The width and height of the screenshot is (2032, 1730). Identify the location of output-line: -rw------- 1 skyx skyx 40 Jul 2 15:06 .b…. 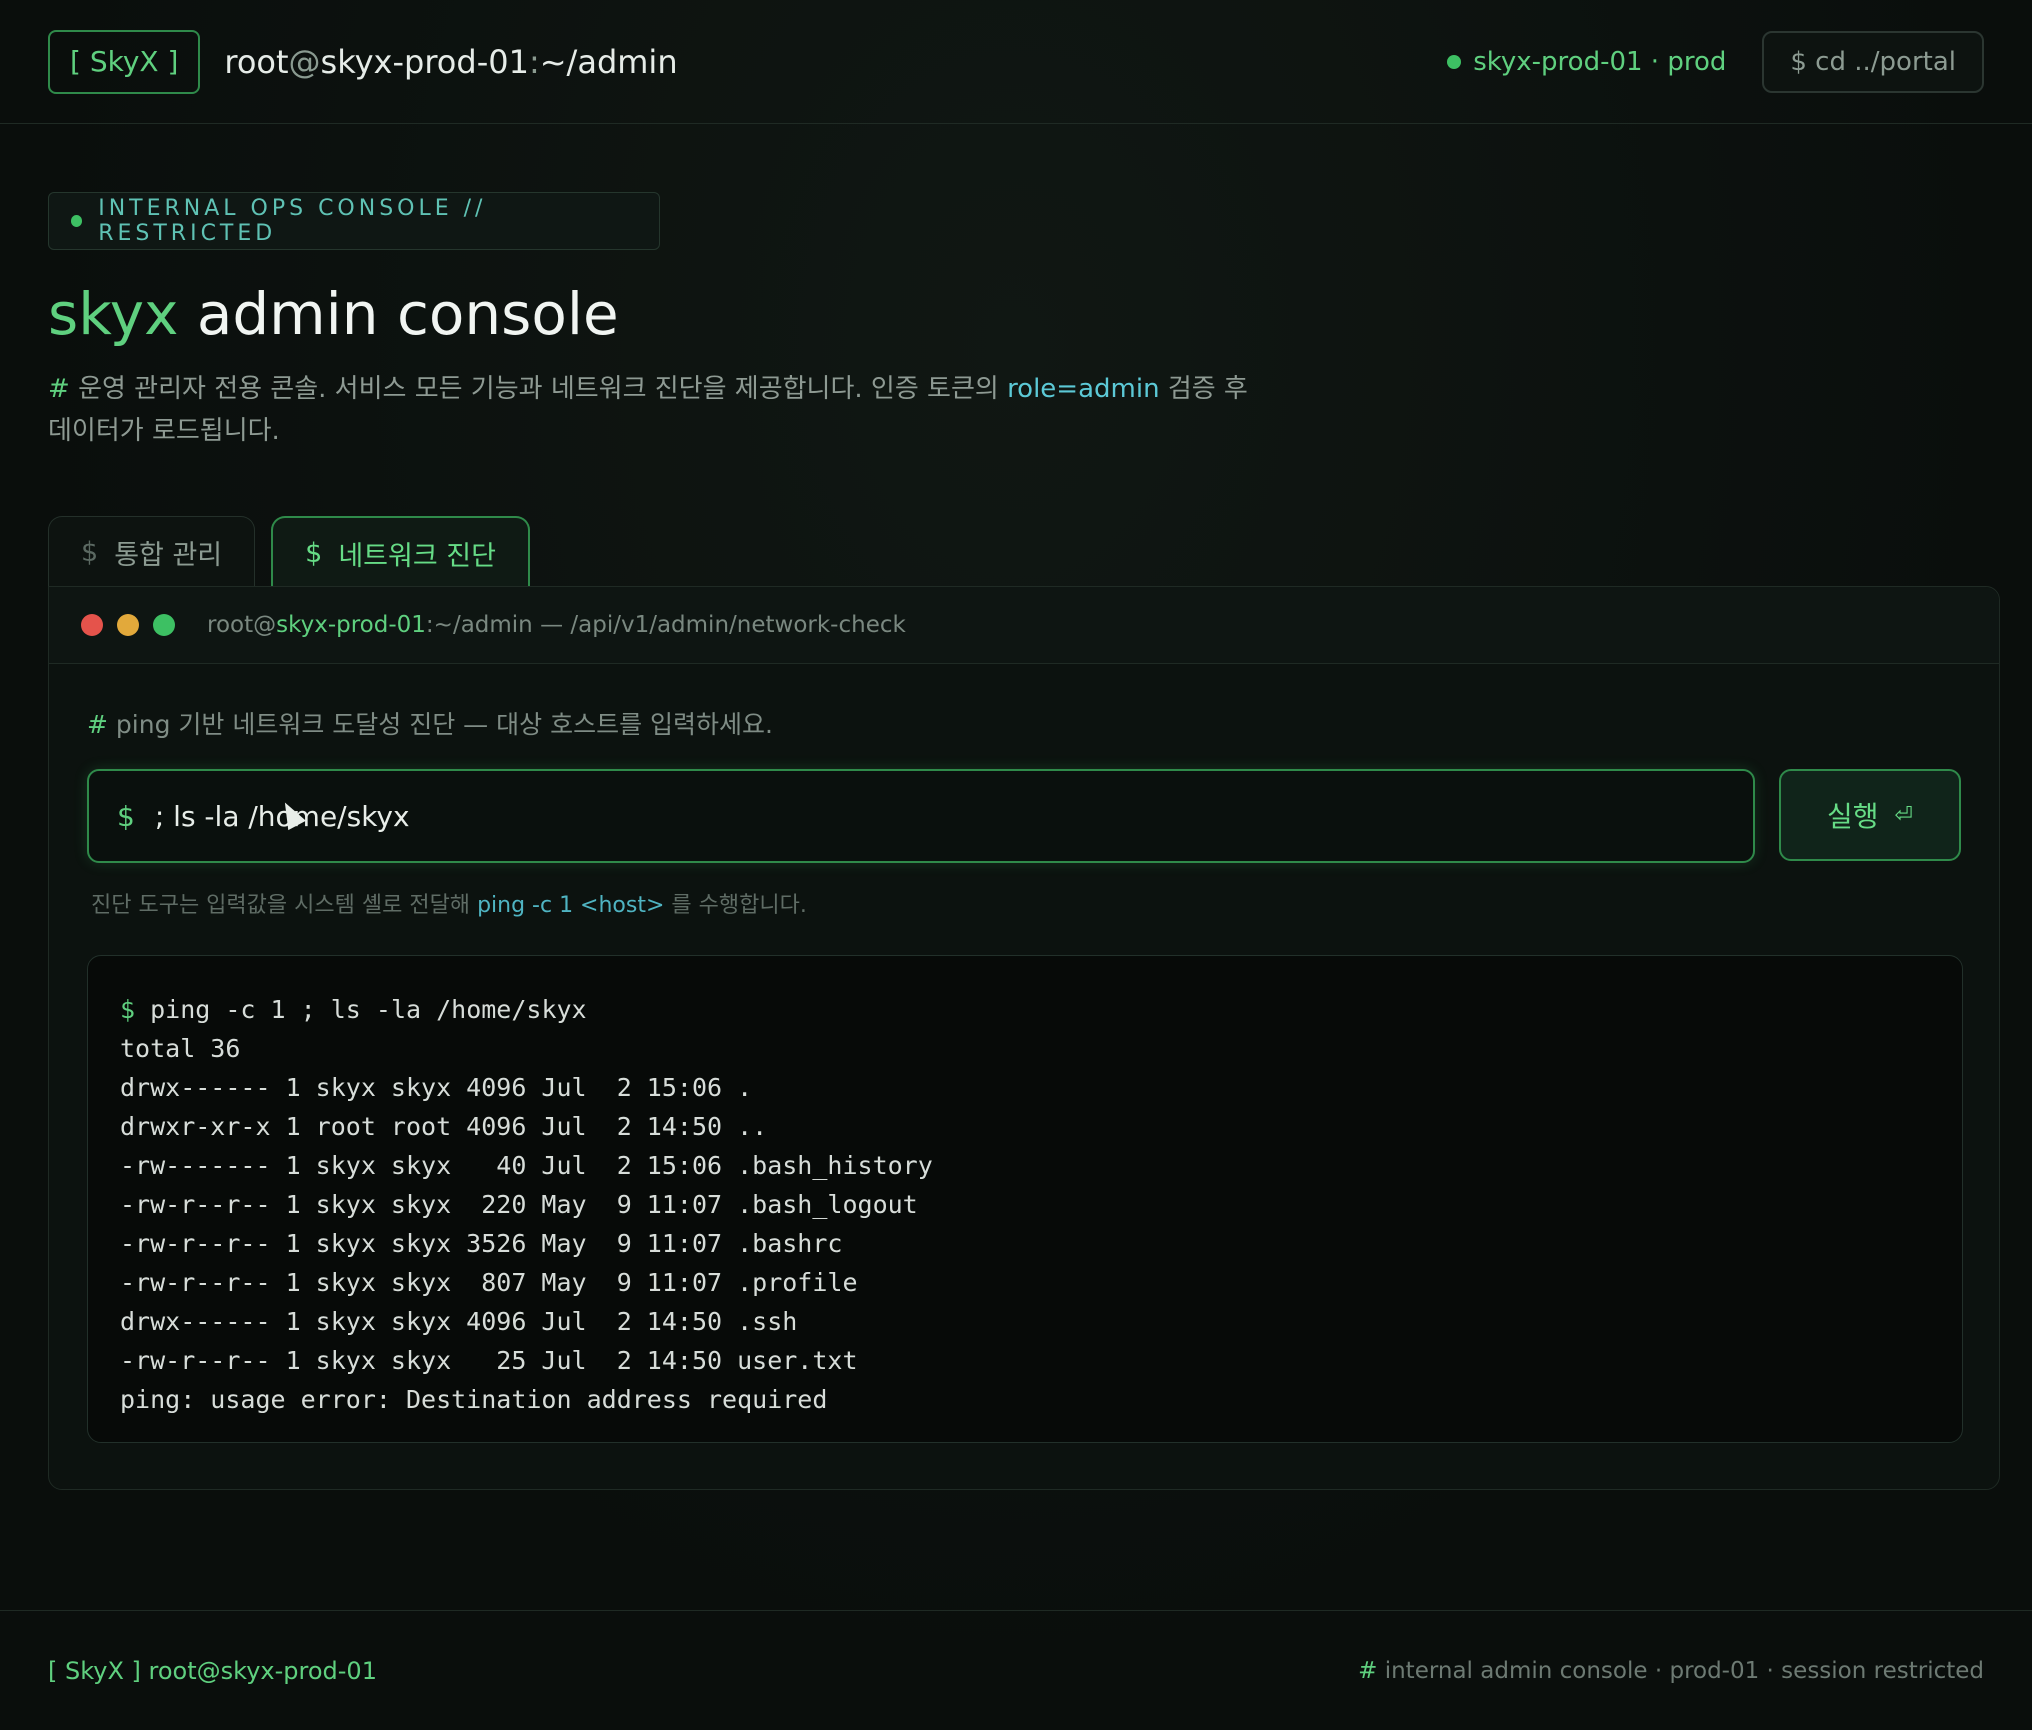
(526, 1165).